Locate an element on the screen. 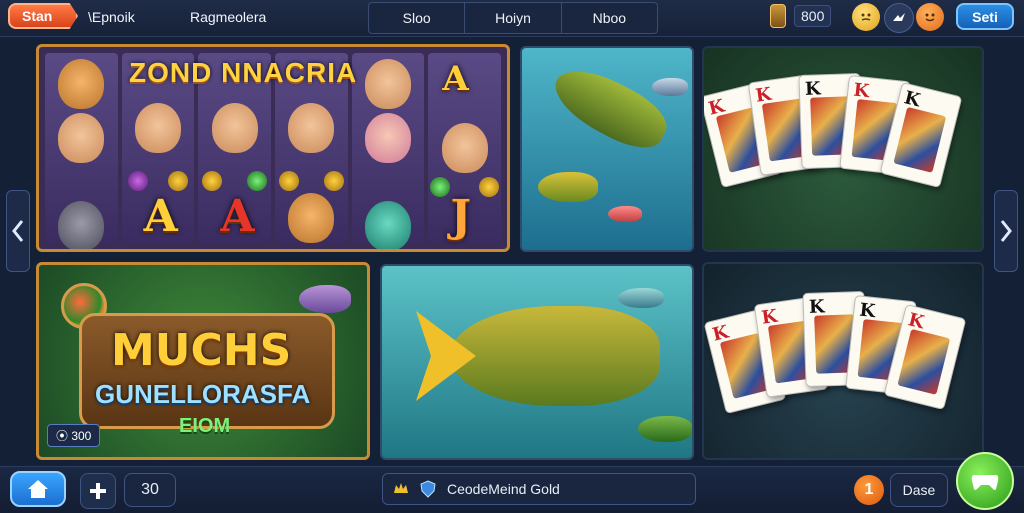 The height and width of the screenshot is (513, 1024). tab-group: Sloo Hoiyn Nboo is located at coordinates (513, 18).